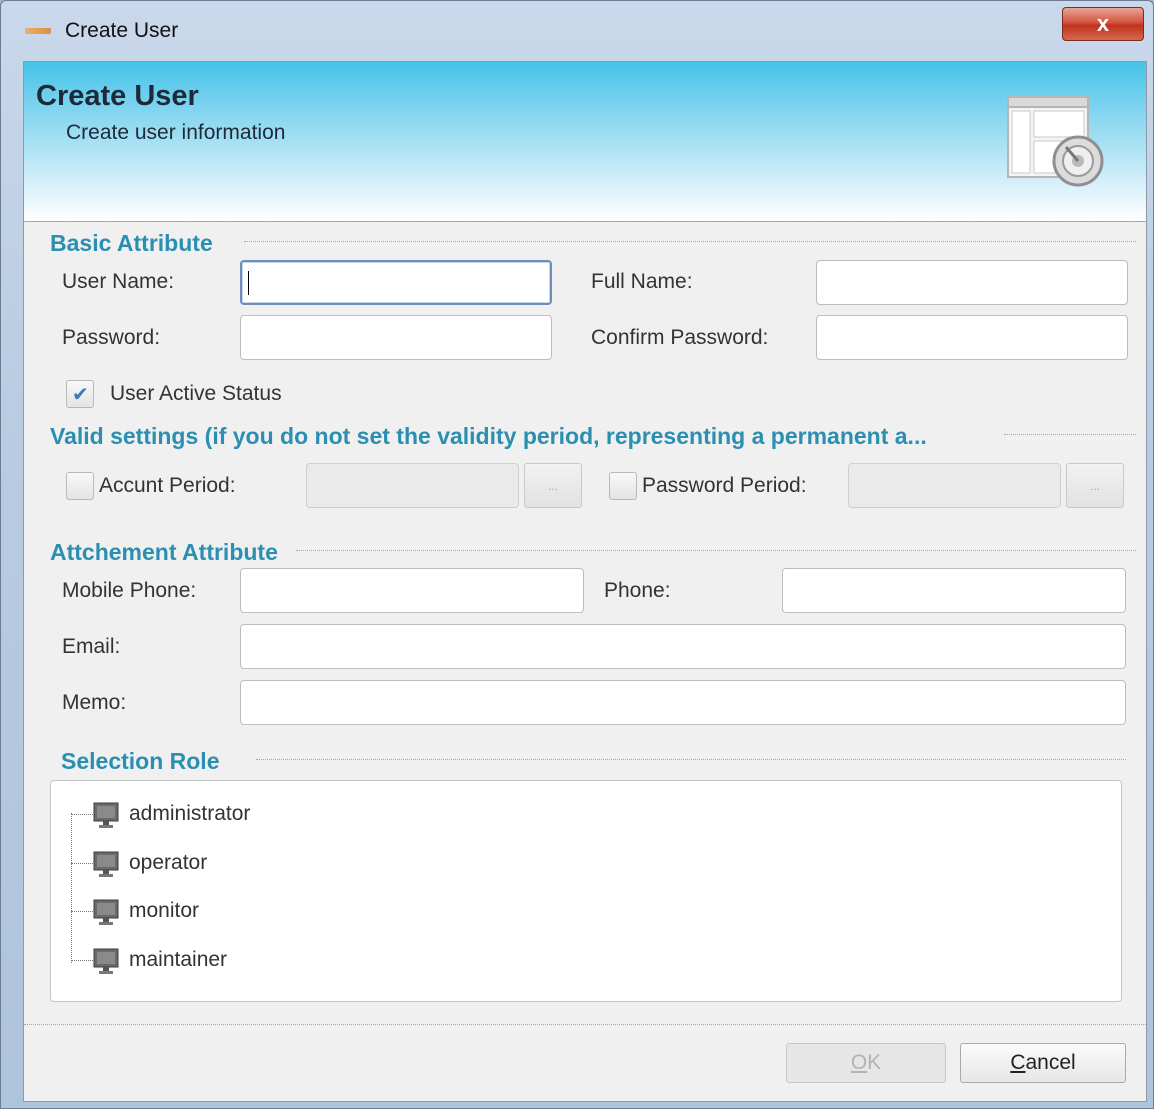 This screenshot has width=1154, height=1109. I want to click on close-button: x, so click(1103, 24).